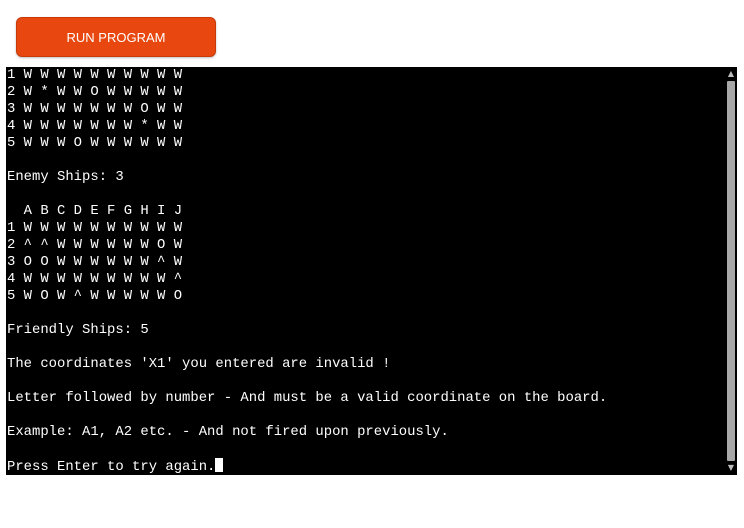 This screenshot has width=744, height=528. I want to click on terminal-scrollbar: ▲ ▼, so click(731, 271).